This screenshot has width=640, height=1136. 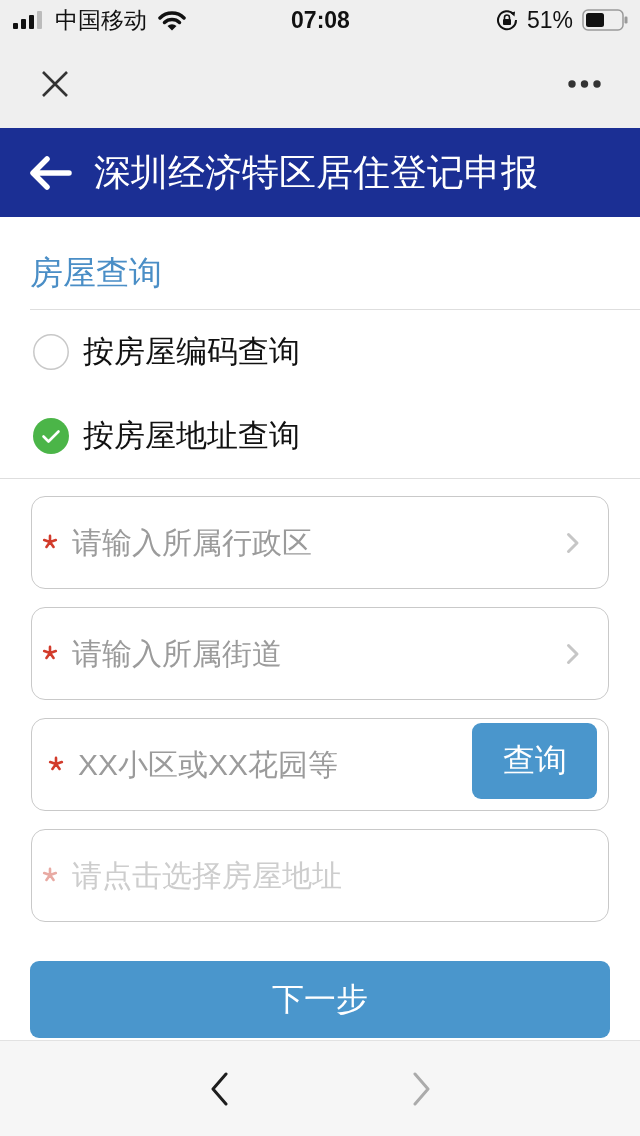 I want to click on radio-option: 按房屋编码查询, so click(x=166, y=352).